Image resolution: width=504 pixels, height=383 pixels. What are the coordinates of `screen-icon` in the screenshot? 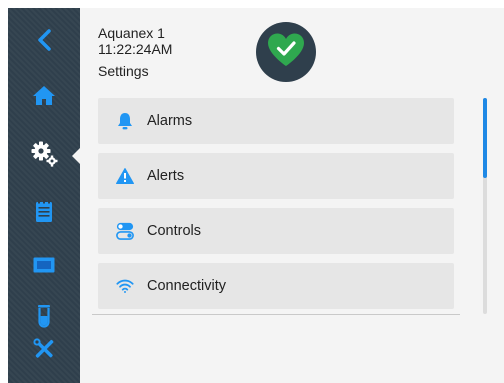 It's located at (44, 265).